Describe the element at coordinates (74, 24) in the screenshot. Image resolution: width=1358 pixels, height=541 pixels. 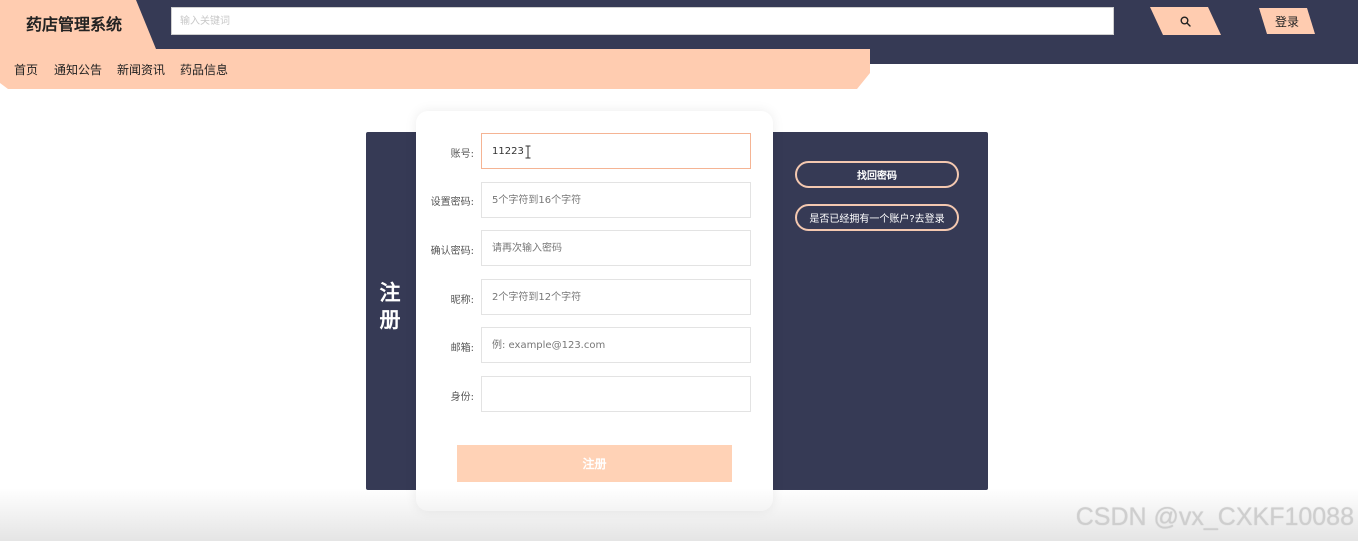
I see `site-title: 药店管理系统` at that location.